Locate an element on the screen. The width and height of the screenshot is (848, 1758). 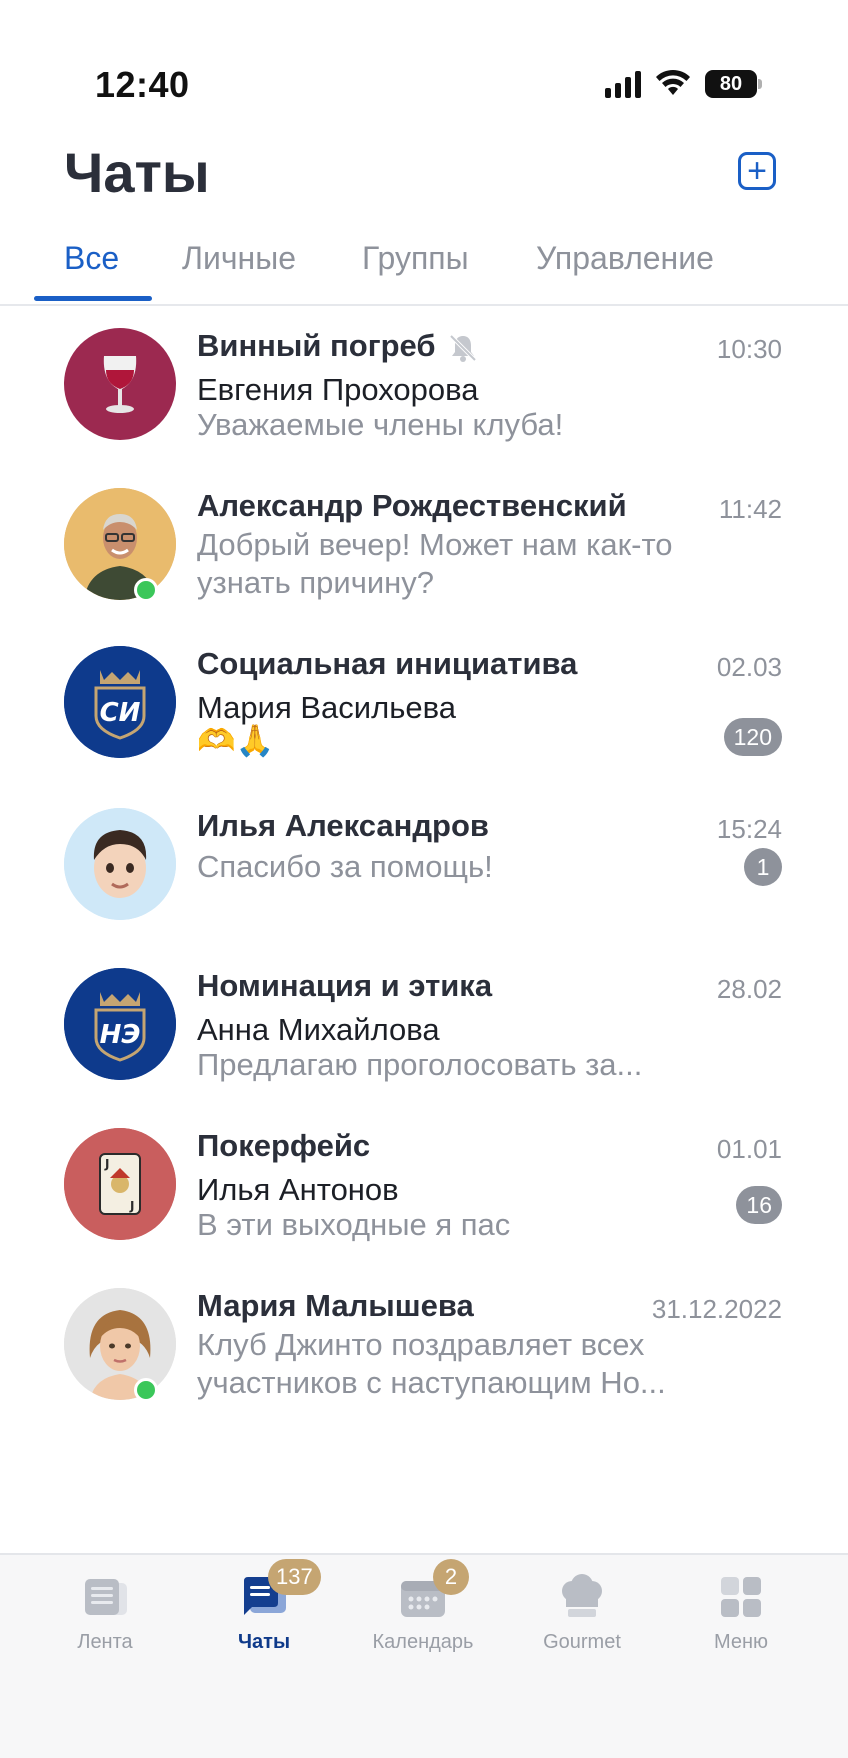
chat-time: 10:30 is located at coordinates (749, 349).